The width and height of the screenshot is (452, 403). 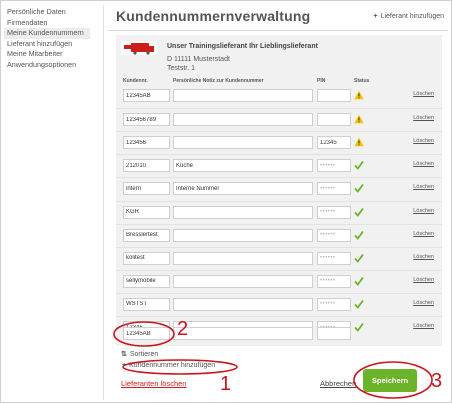 I want to click on new-customer-number-input, so click(x=146, y=333).